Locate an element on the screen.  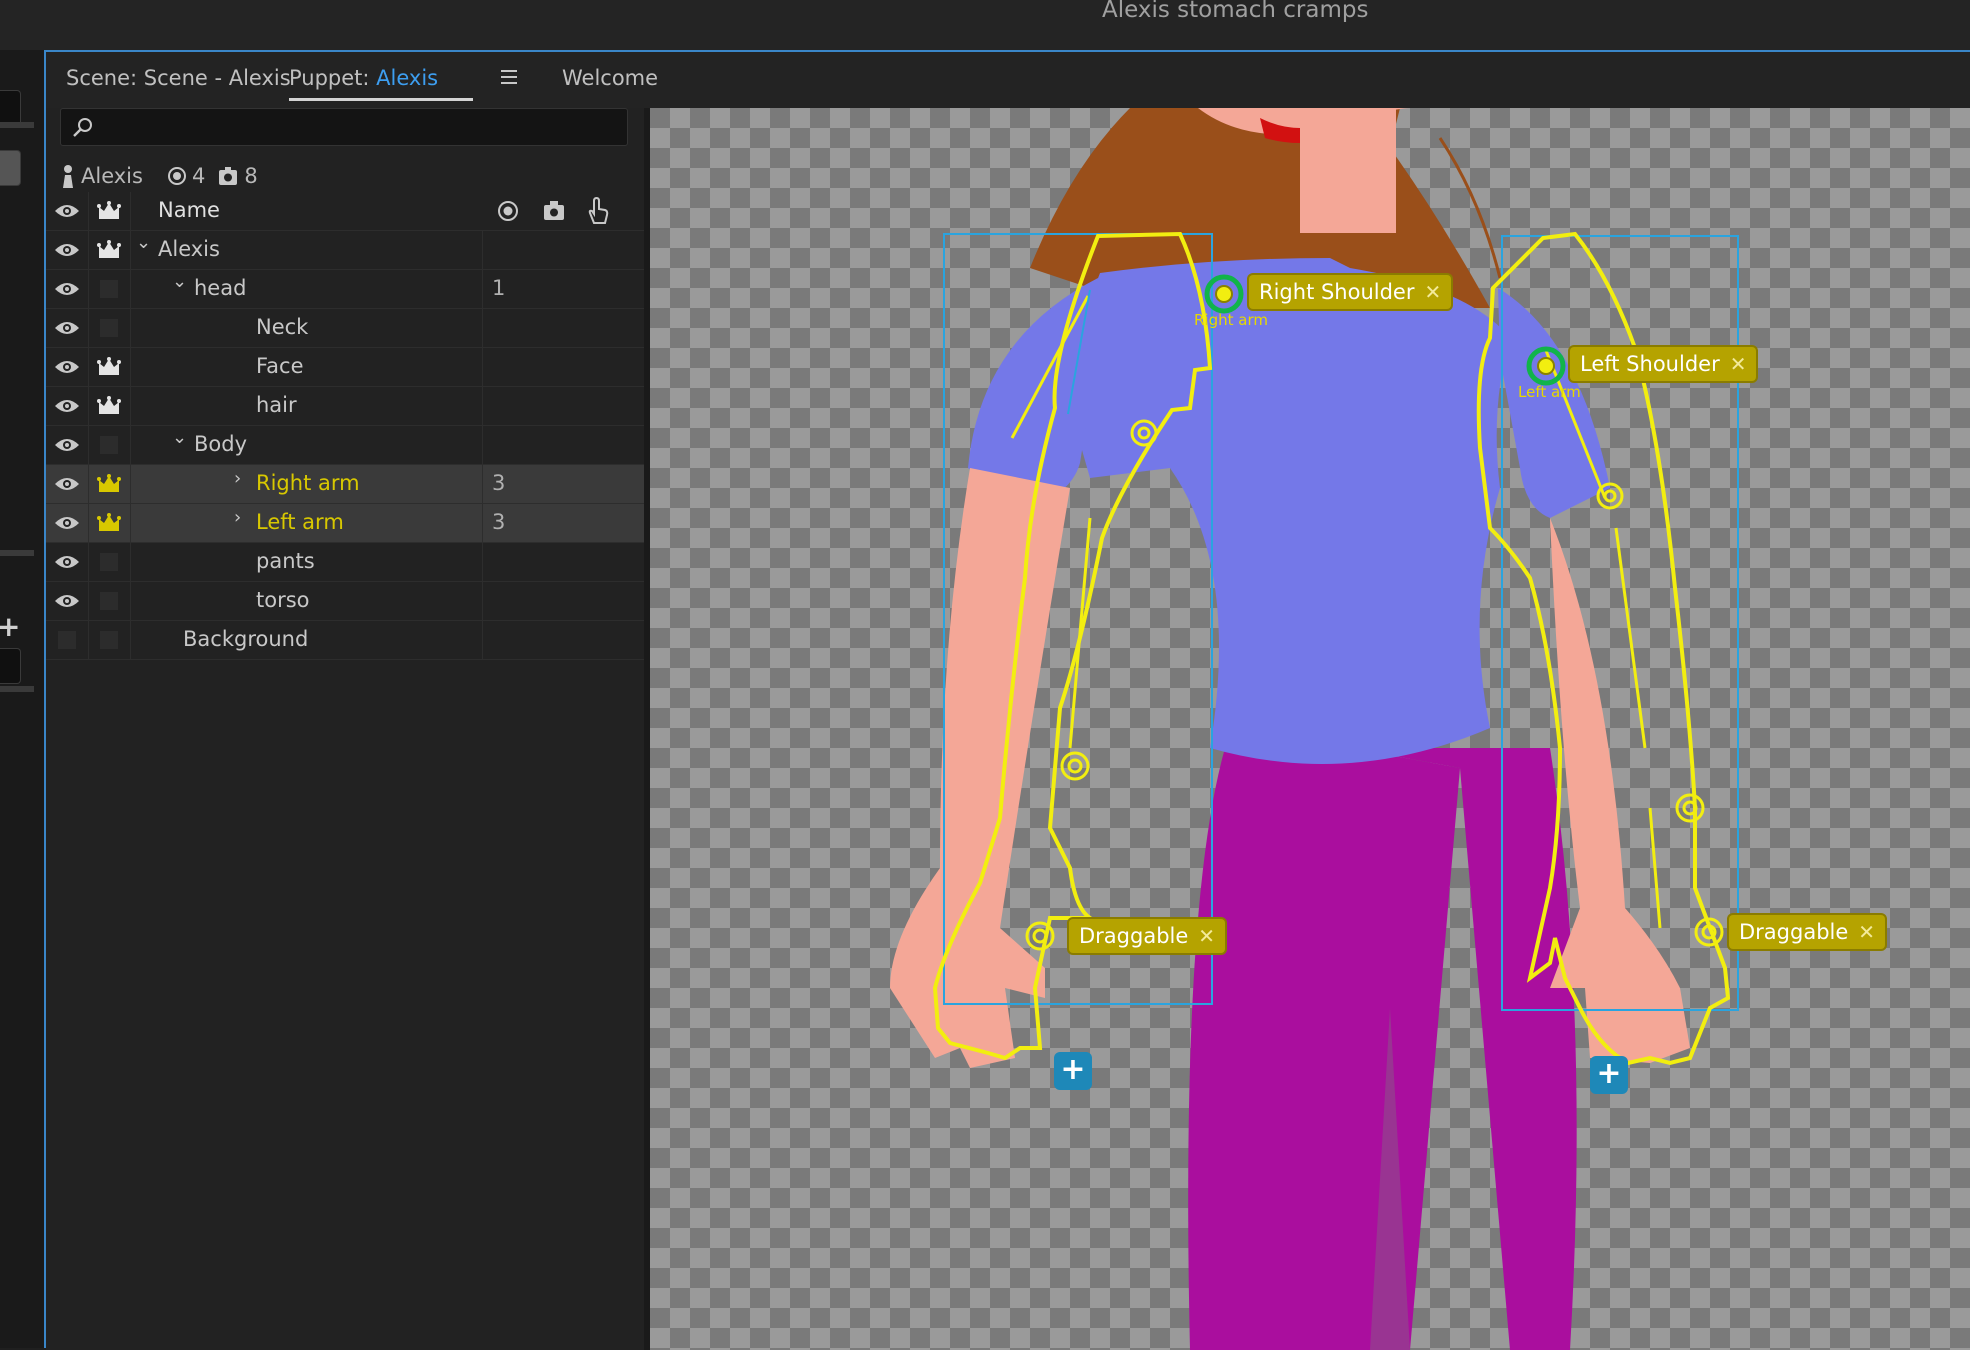
torso-shape is located at coordinates (1290, 511).